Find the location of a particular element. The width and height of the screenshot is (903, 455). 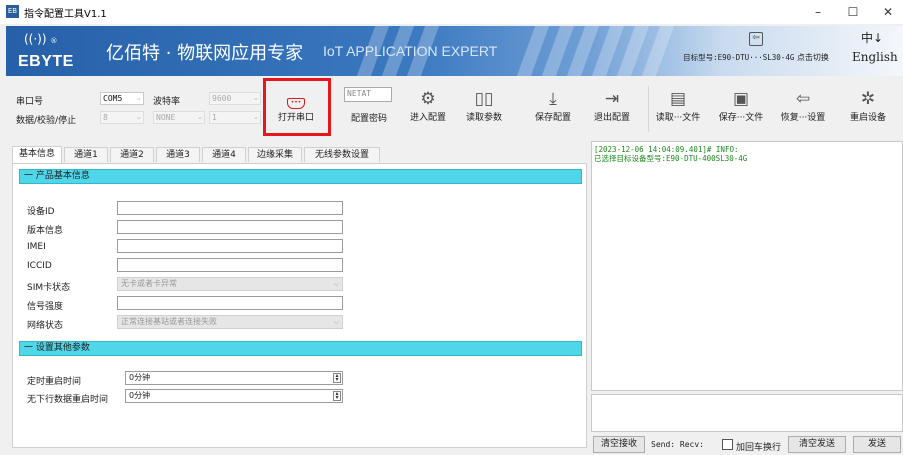

target-model-label: 目标型号:E90-DTU···SL30-4G is located at coordinates (739, 57).